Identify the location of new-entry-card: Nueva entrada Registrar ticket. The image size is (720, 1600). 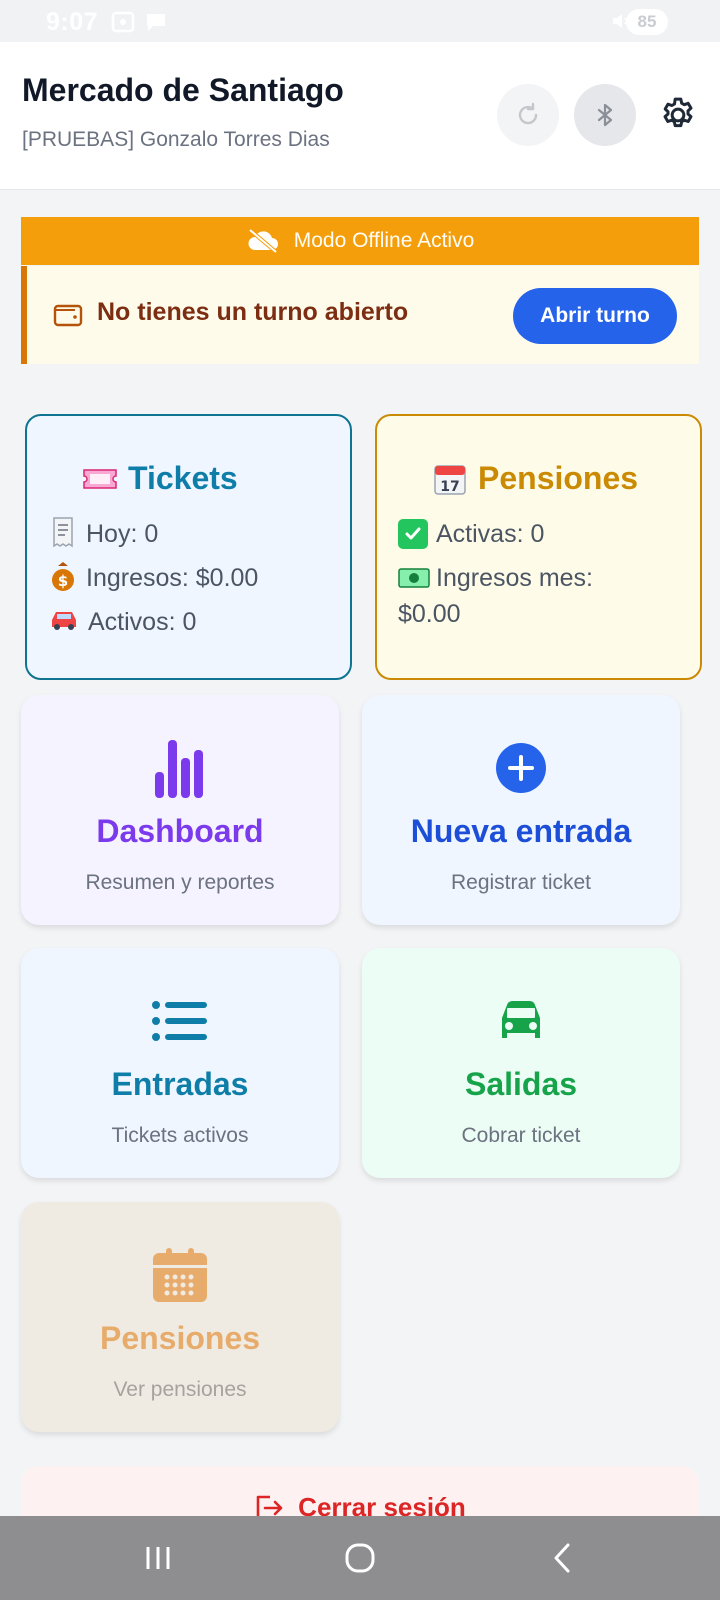
(521, 810).